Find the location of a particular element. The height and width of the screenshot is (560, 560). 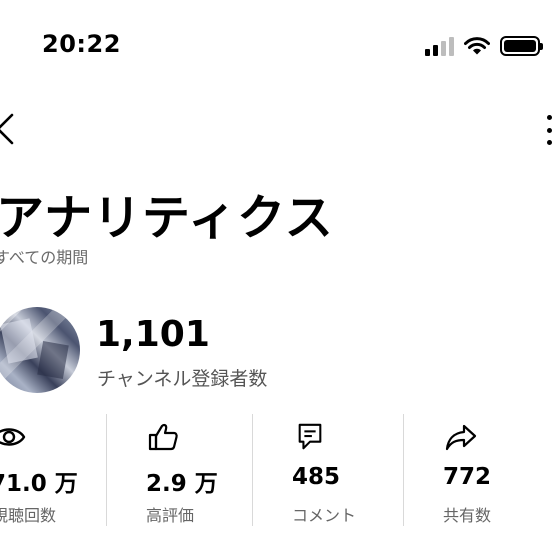

status-icons is located at coordinates (484, 46).